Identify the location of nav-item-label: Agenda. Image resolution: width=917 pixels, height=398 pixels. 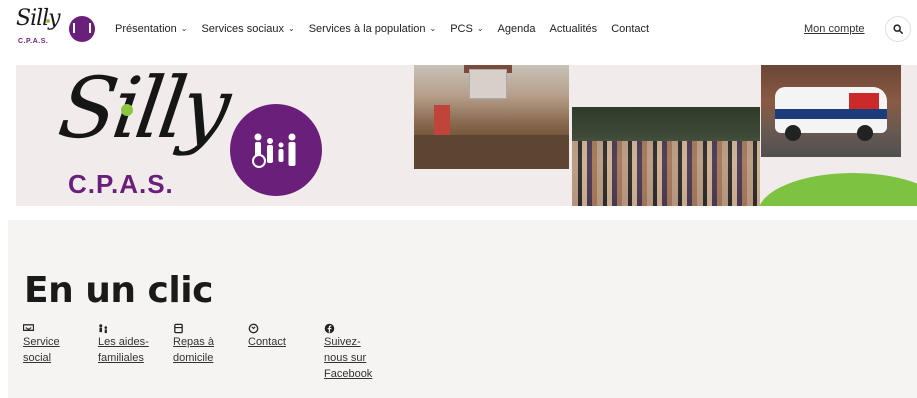
(516, 29).